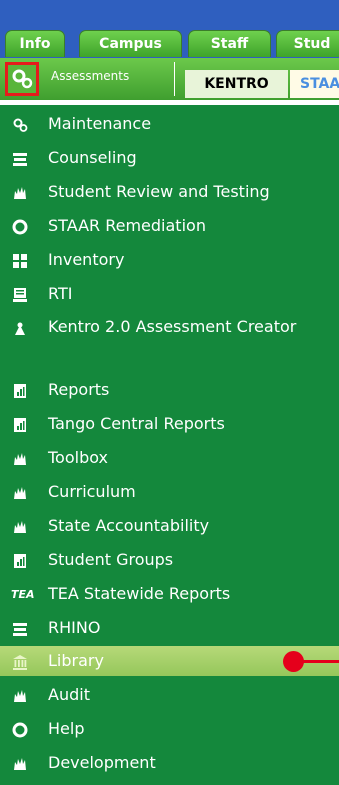 The image size is (339, 785). What do you see at coordinates (20, 261) in the screenshot?
I see `boxes-icon` at bounding box center [20, 261].